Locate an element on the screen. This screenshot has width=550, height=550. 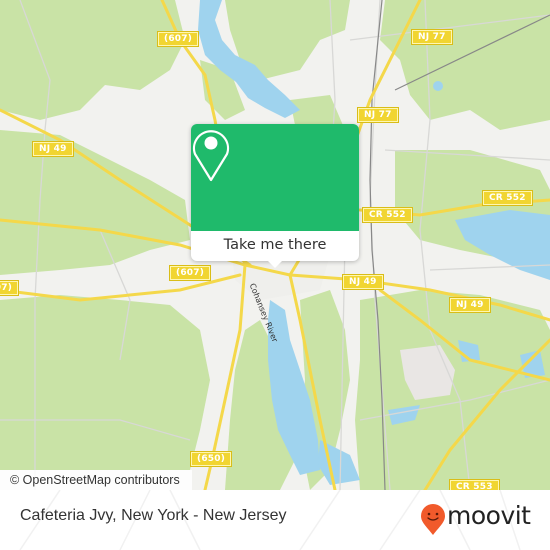
road-shield-650: (650) is located at coordinates (211, 459).